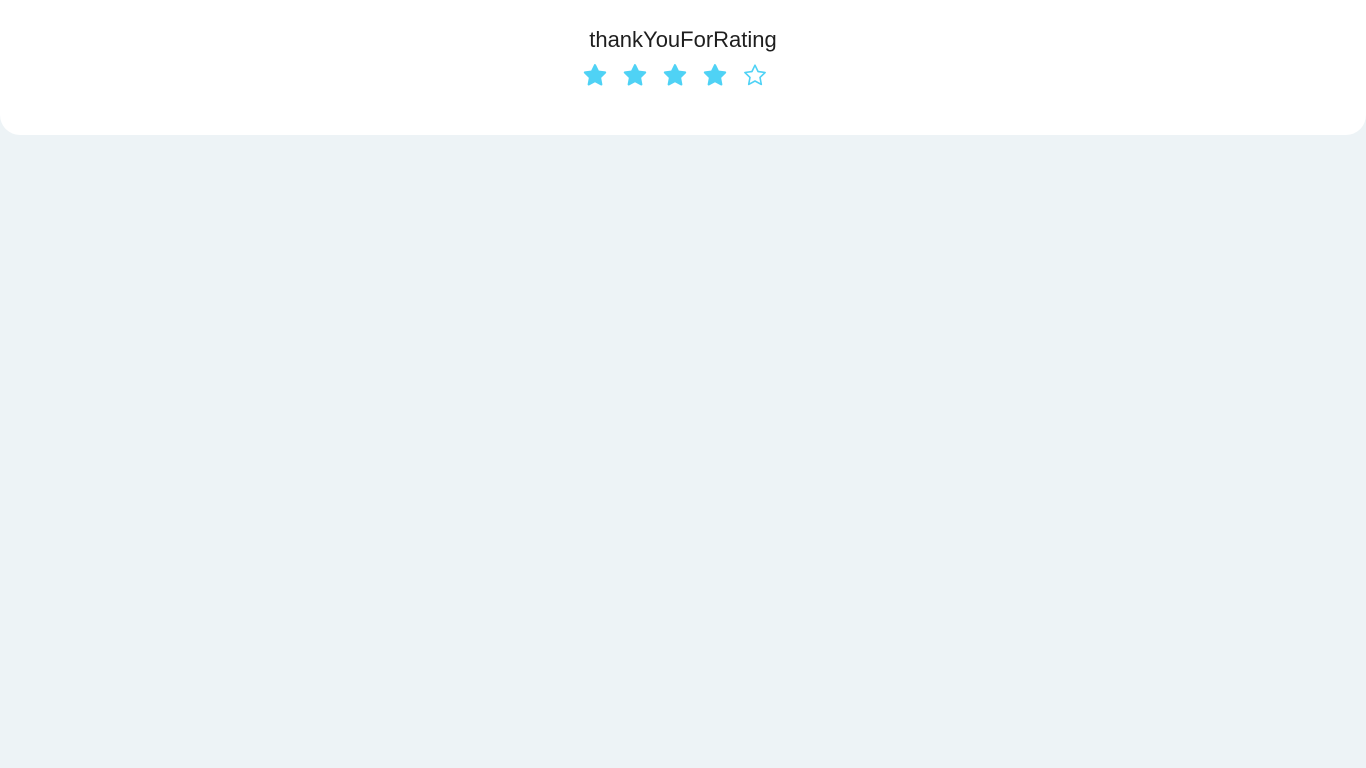 The width and height of the screenshot is (1366, 768). What do you see at coordinates (683, 39) in the screenshot?
I see `rating-title: thankYouForRating` at bounding box center [683, 39].